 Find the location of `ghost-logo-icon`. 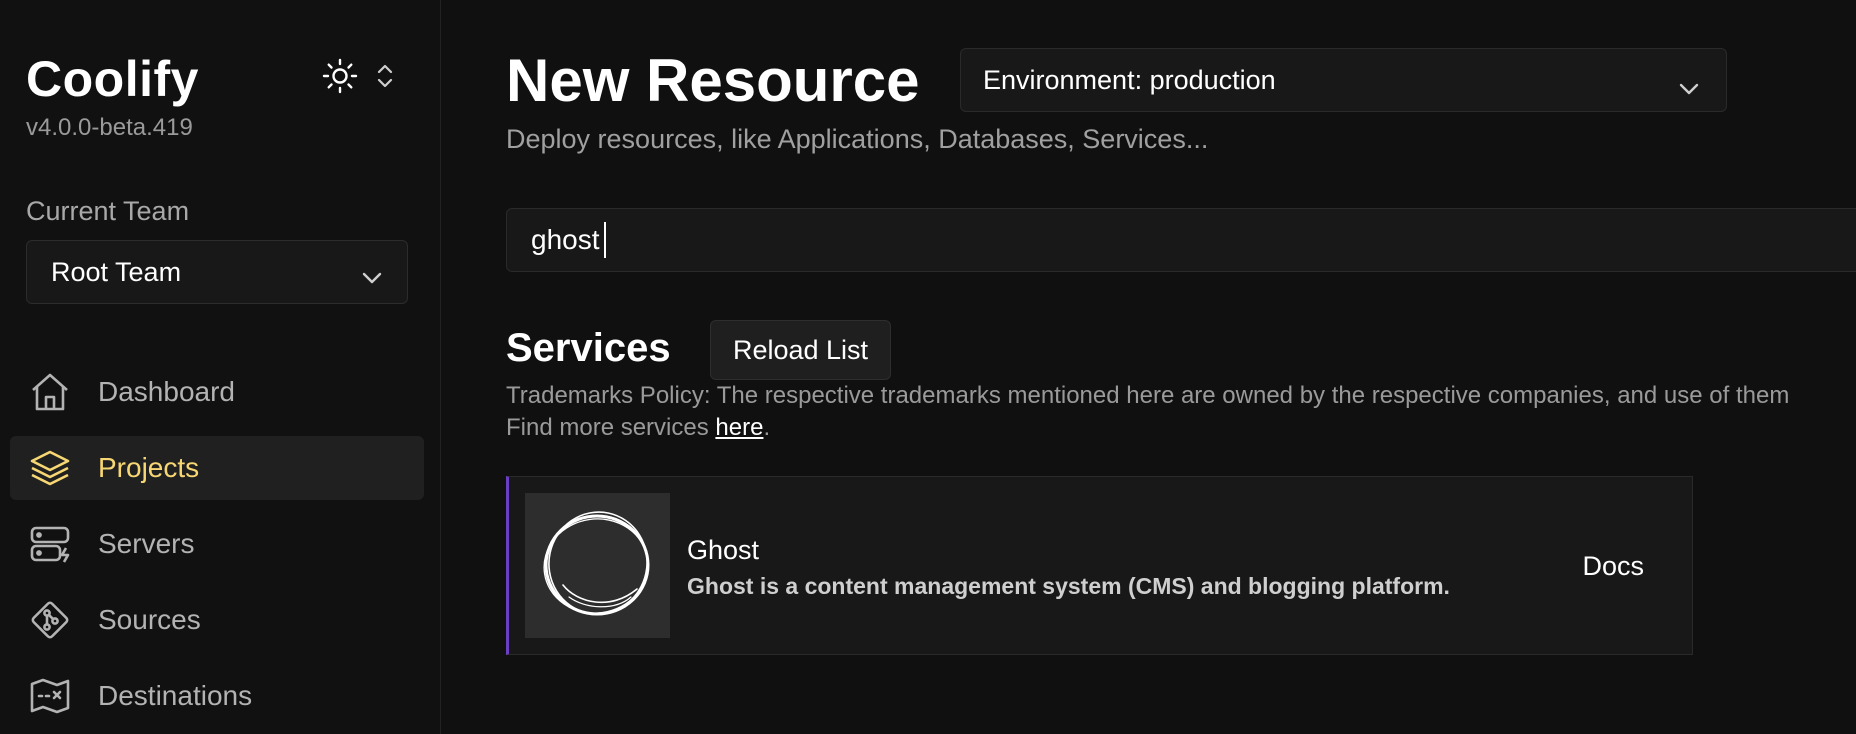

ghost-logo-icon is located at coordinates (597, 565).